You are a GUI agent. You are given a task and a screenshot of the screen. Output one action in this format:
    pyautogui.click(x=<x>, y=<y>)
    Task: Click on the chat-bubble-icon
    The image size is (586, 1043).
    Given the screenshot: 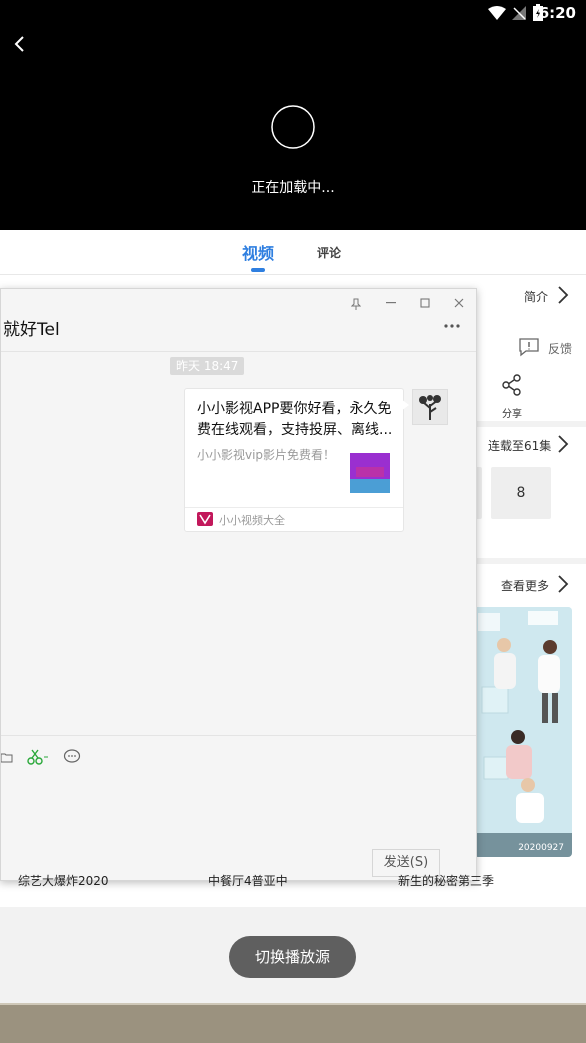 What is the action you would take?
    pyautogui.click(x=72, y=757)
    